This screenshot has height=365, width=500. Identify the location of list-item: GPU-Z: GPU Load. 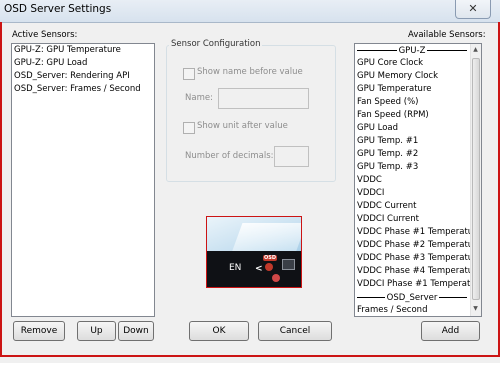
(83, 63).